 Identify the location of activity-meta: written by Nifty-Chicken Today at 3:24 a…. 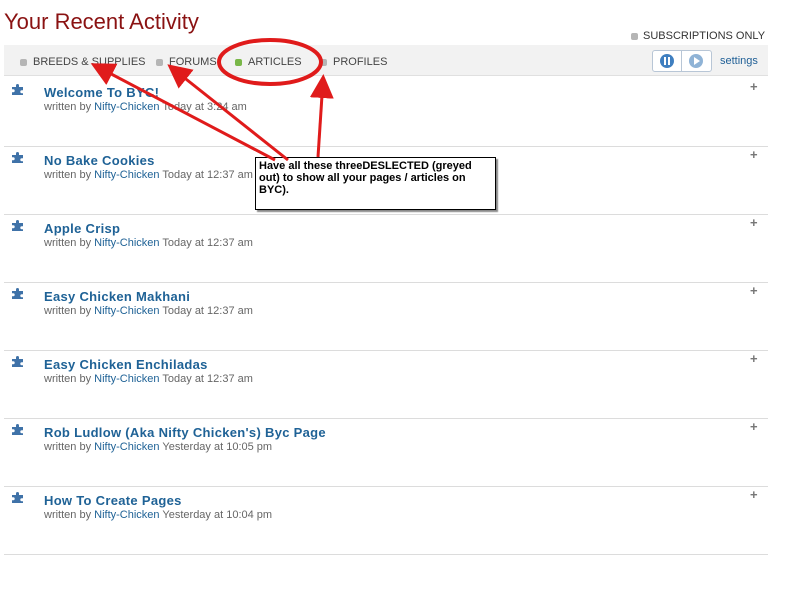
(145, 107).